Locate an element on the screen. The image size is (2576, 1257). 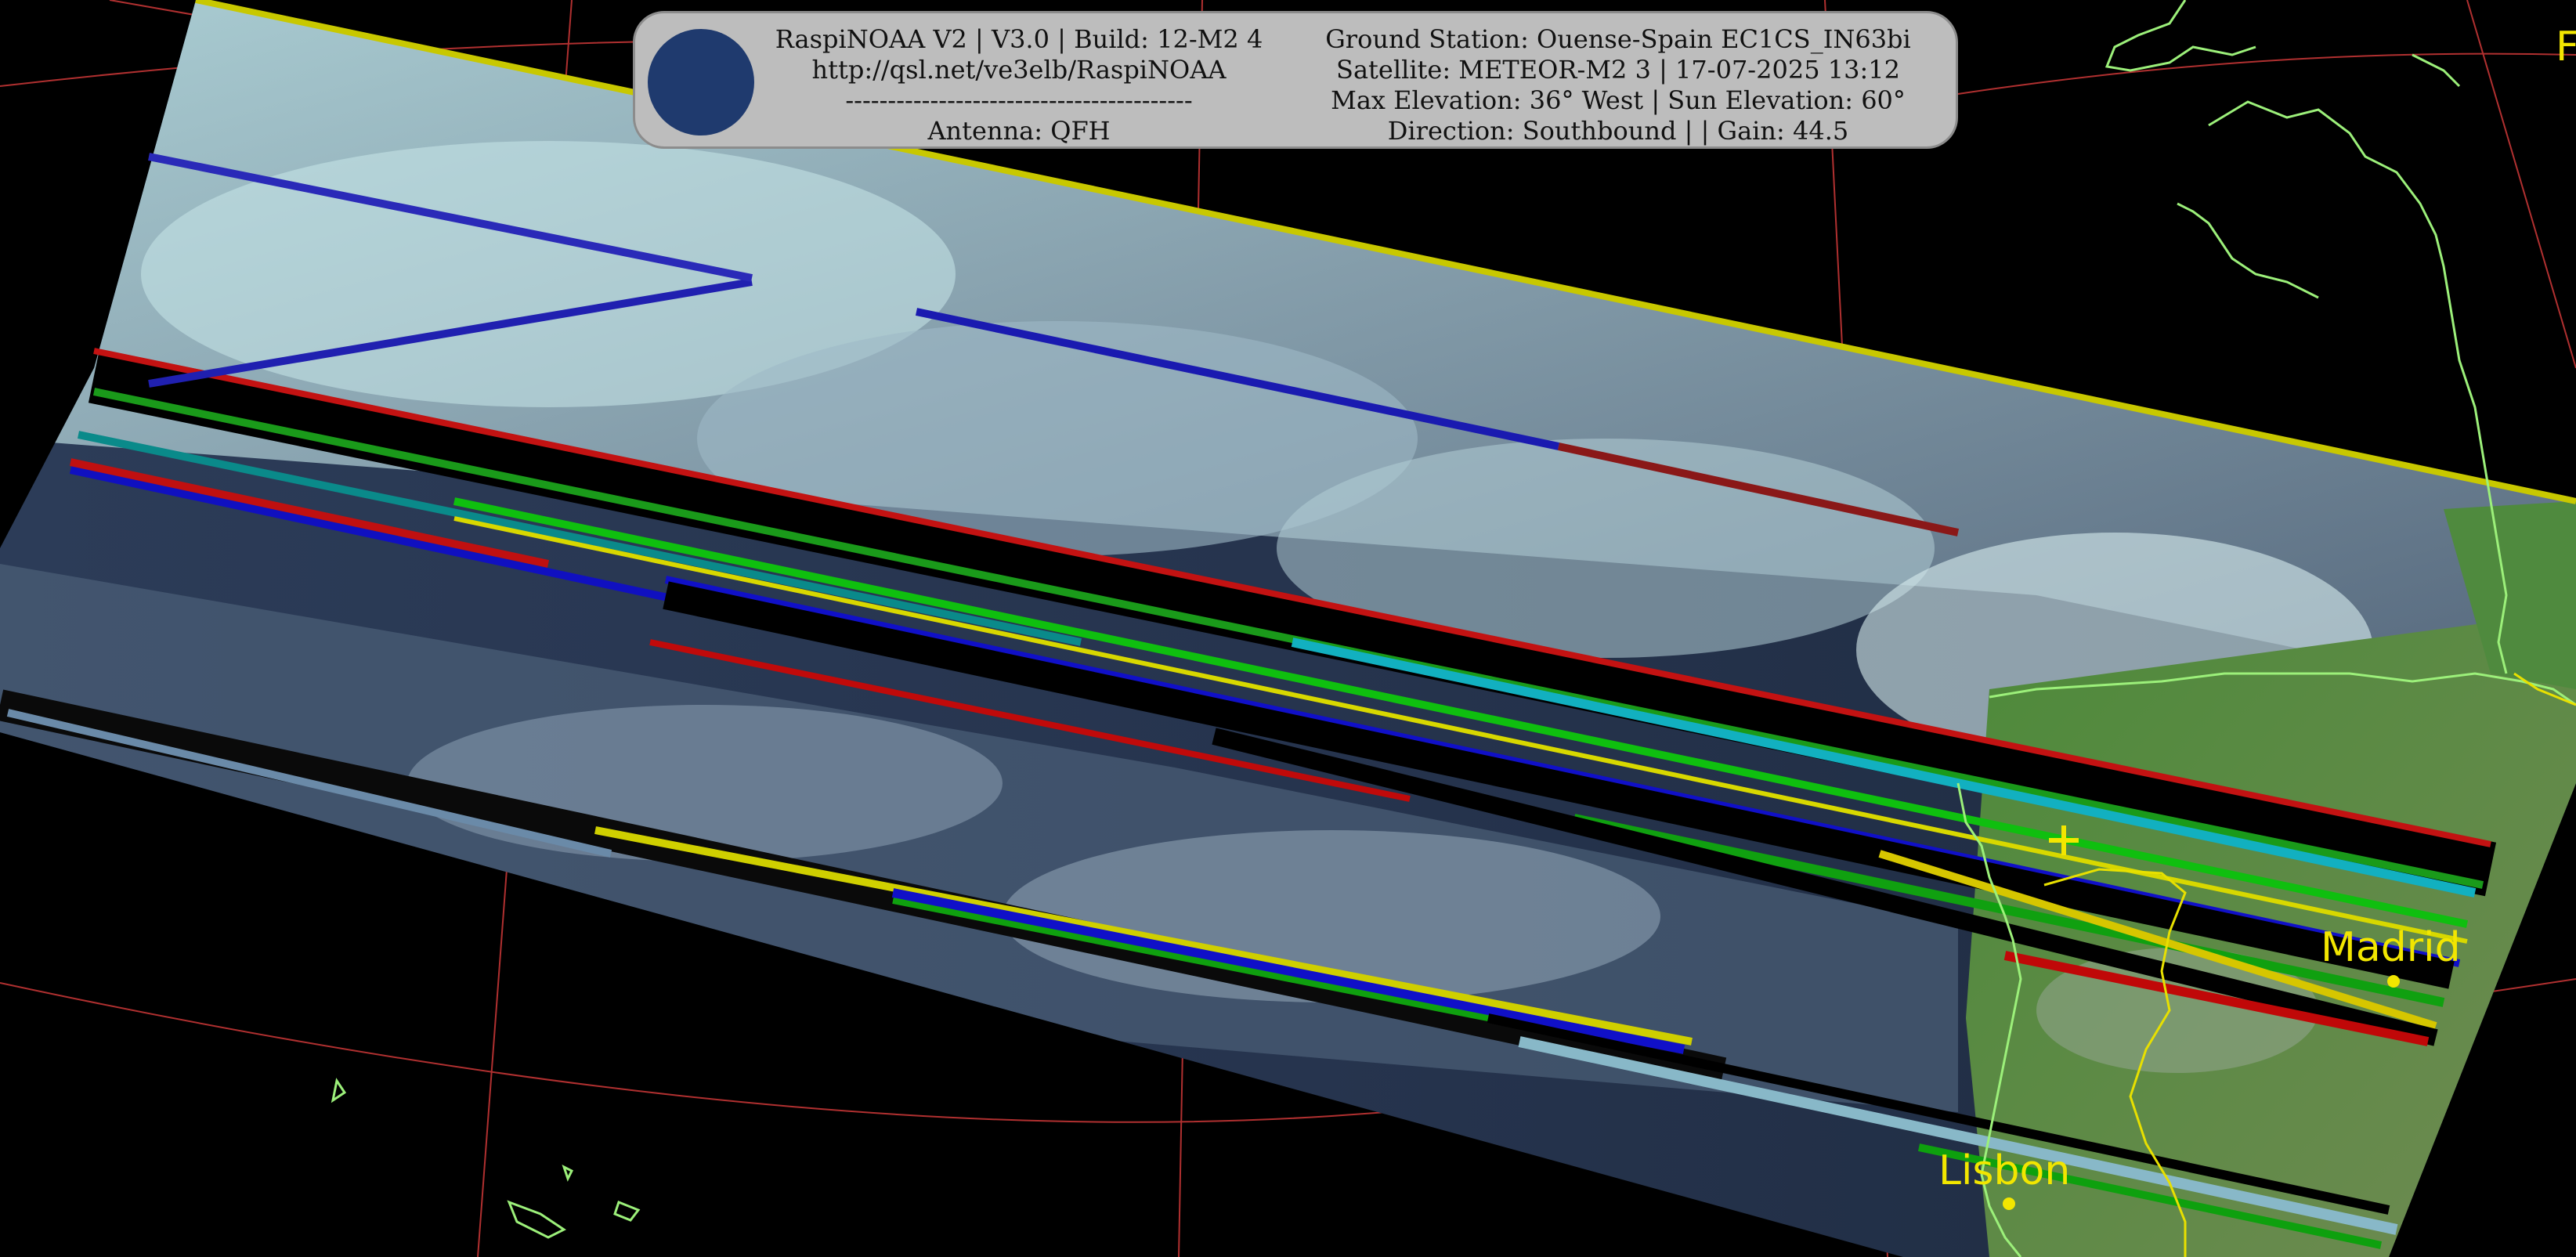
header-url-line: http://qsl.net/ve3elb/RaspiNOAA is located at coordinates (1019, 70).